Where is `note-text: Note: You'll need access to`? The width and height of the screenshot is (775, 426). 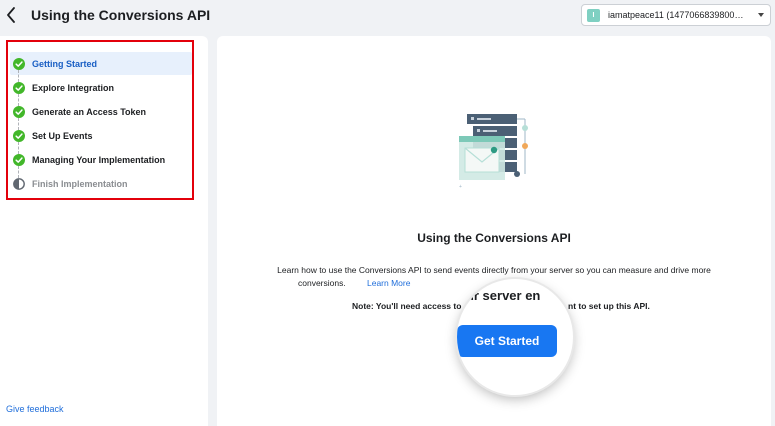 note-text: Note: You'll need access to is located at coordinates (407, 306).